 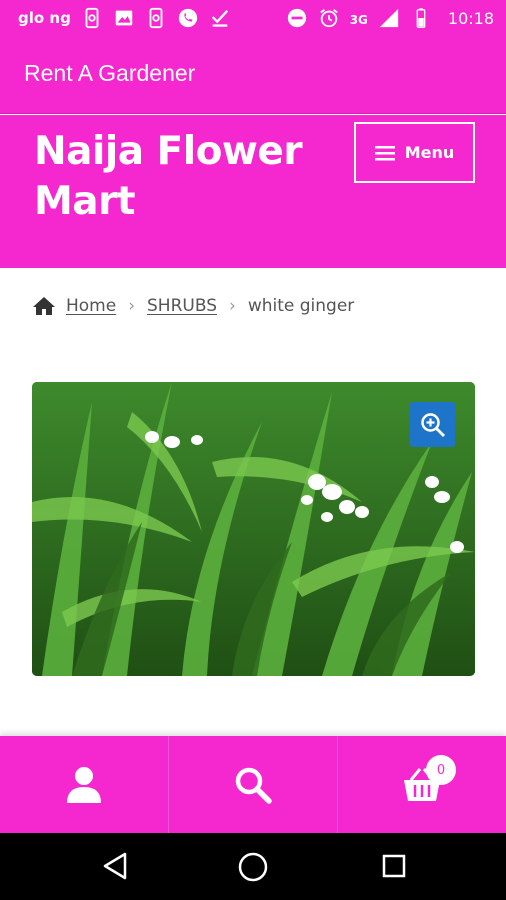 I want to click on menu-button: Menu, so click(x=414, y=152).